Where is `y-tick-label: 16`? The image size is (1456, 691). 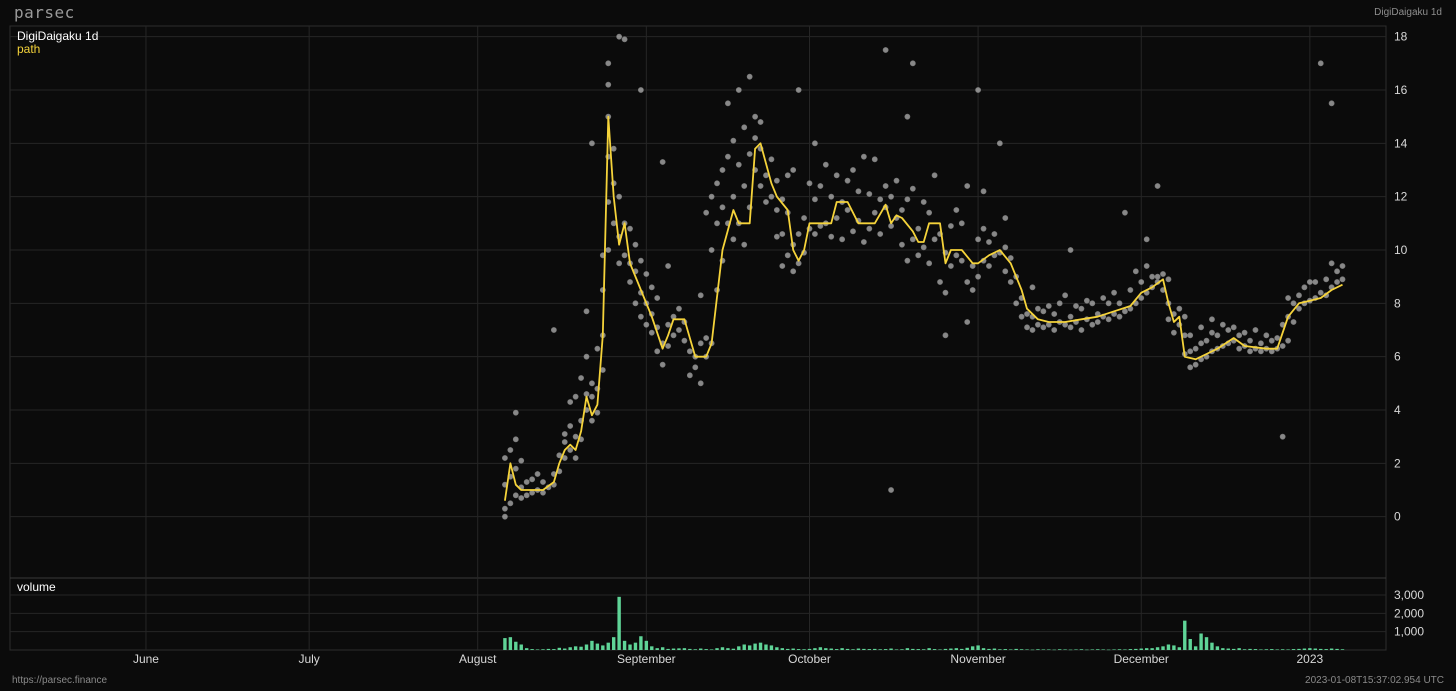 y-tick-label: 16 is located at coordinates (1401, 90).